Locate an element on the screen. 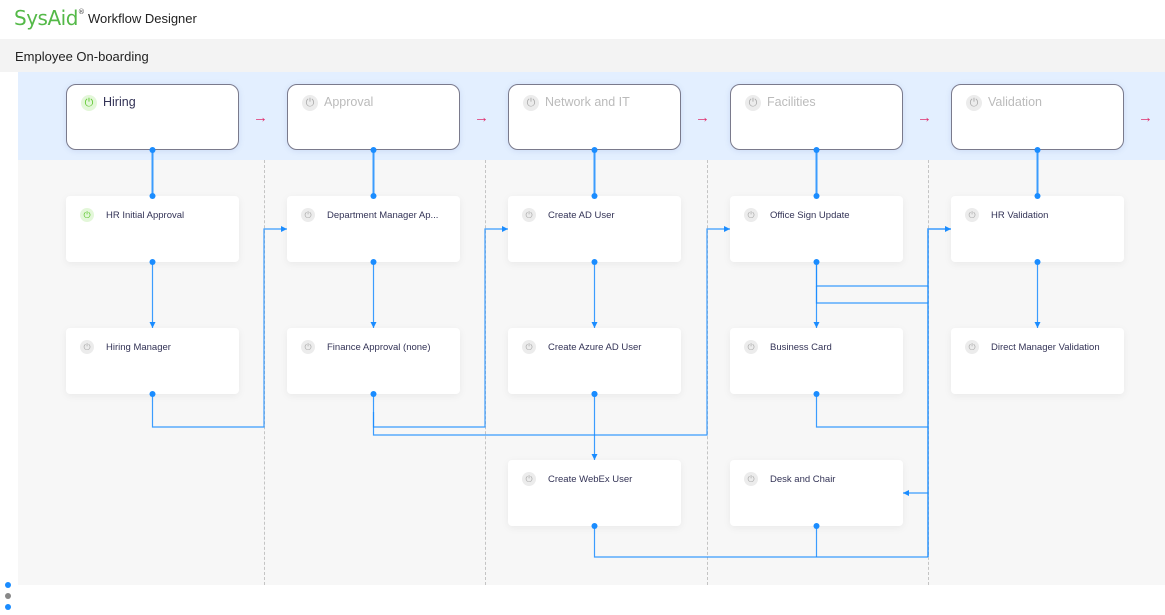 The image size is (1165, 615). panel-toggle-dots is located at coordinates (8, 598).